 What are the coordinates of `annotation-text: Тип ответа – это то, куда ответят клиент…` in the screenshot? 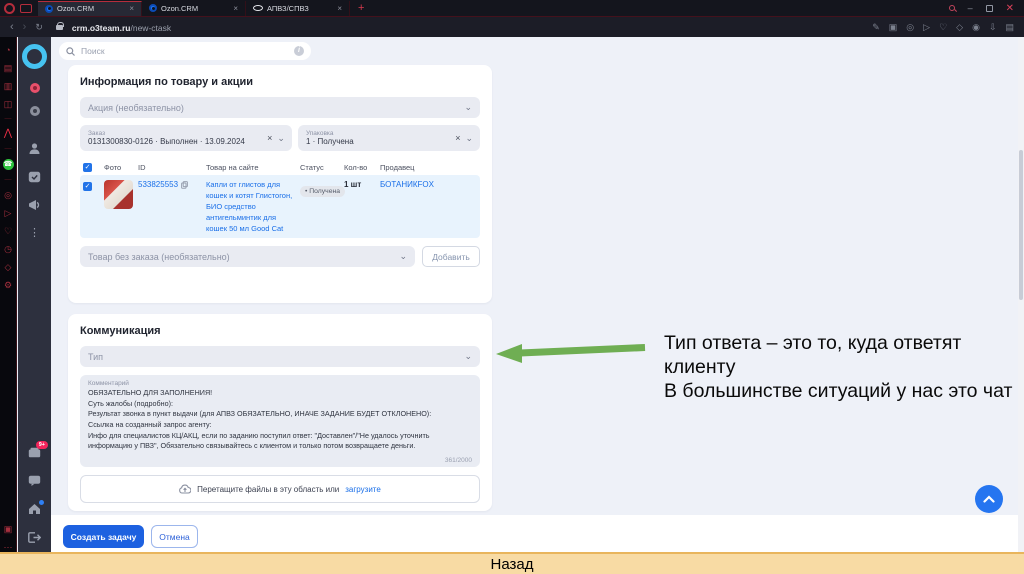 It's located at (838, 367).